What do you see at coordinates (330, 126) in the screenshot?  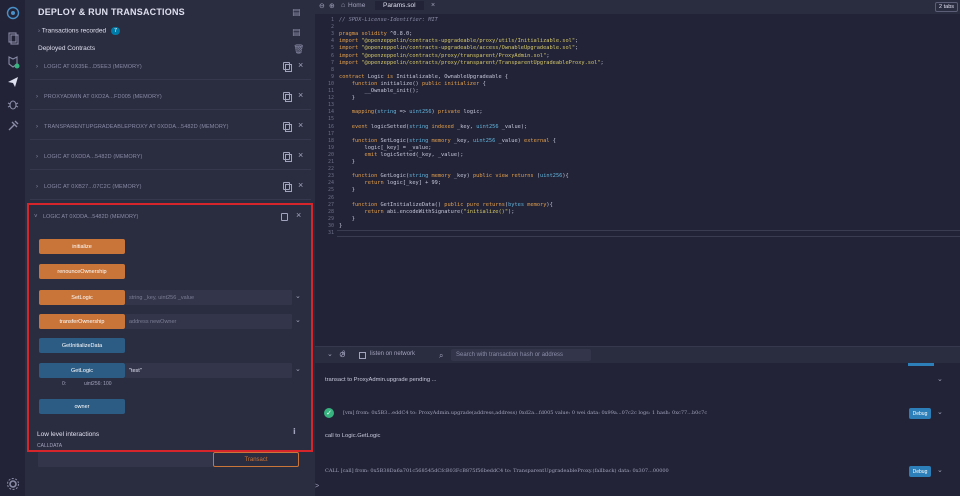 I see `line-number: 16` at bounding box center [330, 126].